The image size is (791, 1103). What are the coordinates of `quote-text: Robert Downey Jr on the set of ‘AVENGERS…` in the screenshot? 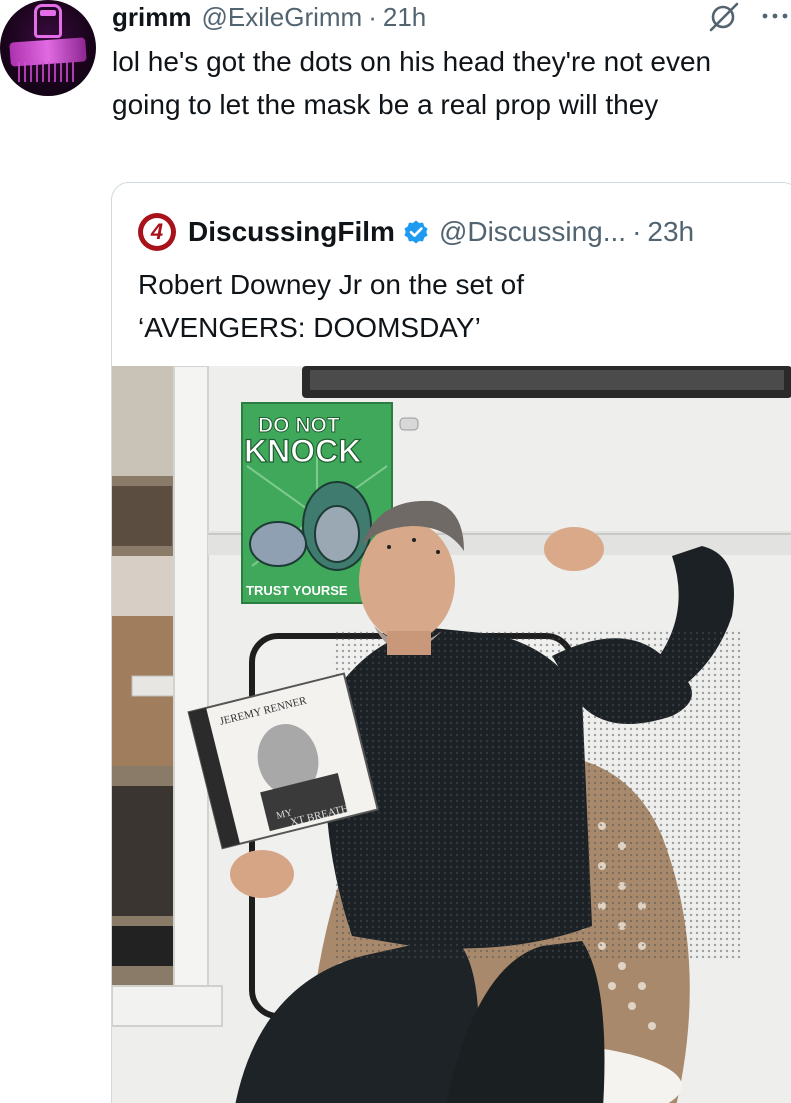 It's located at (438, 306).